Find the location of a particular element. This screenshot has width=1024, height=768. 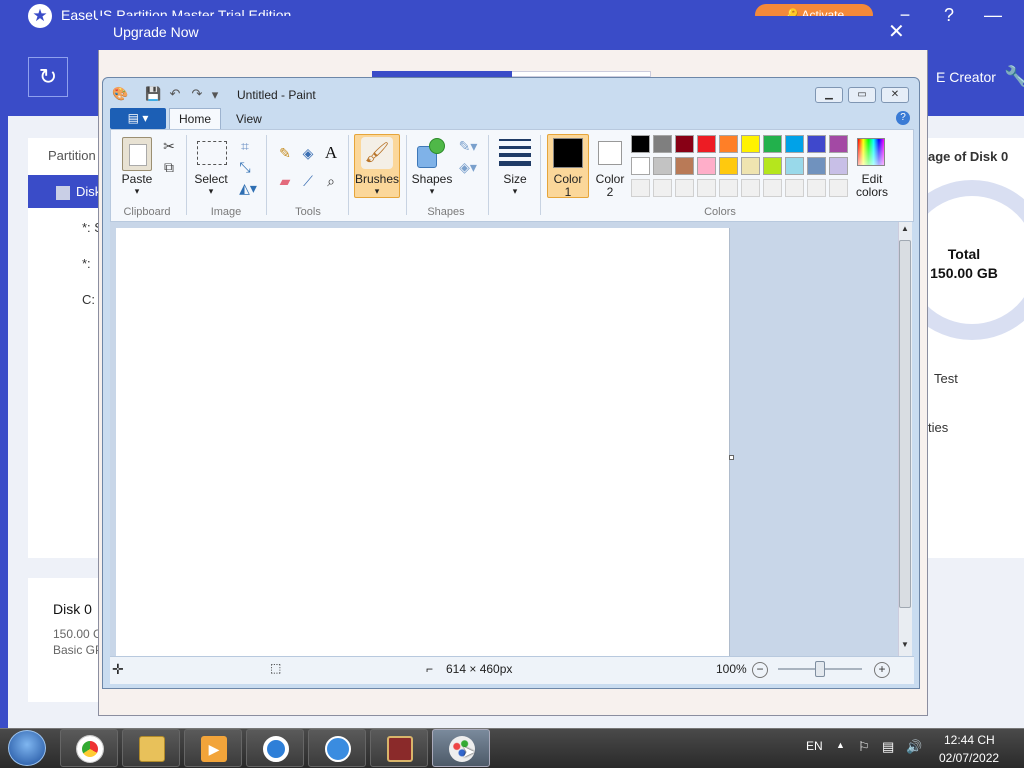

show-hidden-icons-icon: ▲ is located at coordinates (840, 745).